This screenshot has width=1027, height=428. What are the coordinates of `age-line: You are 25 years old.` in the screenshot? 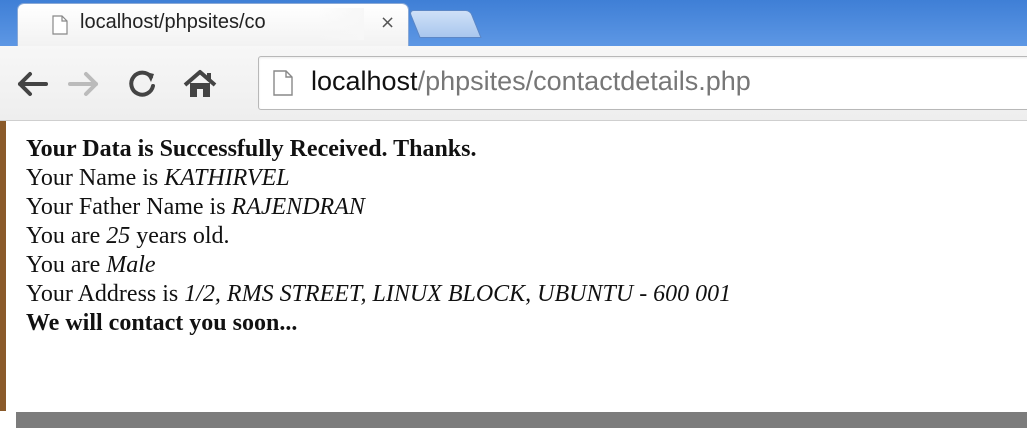 It's located at (378, 236).